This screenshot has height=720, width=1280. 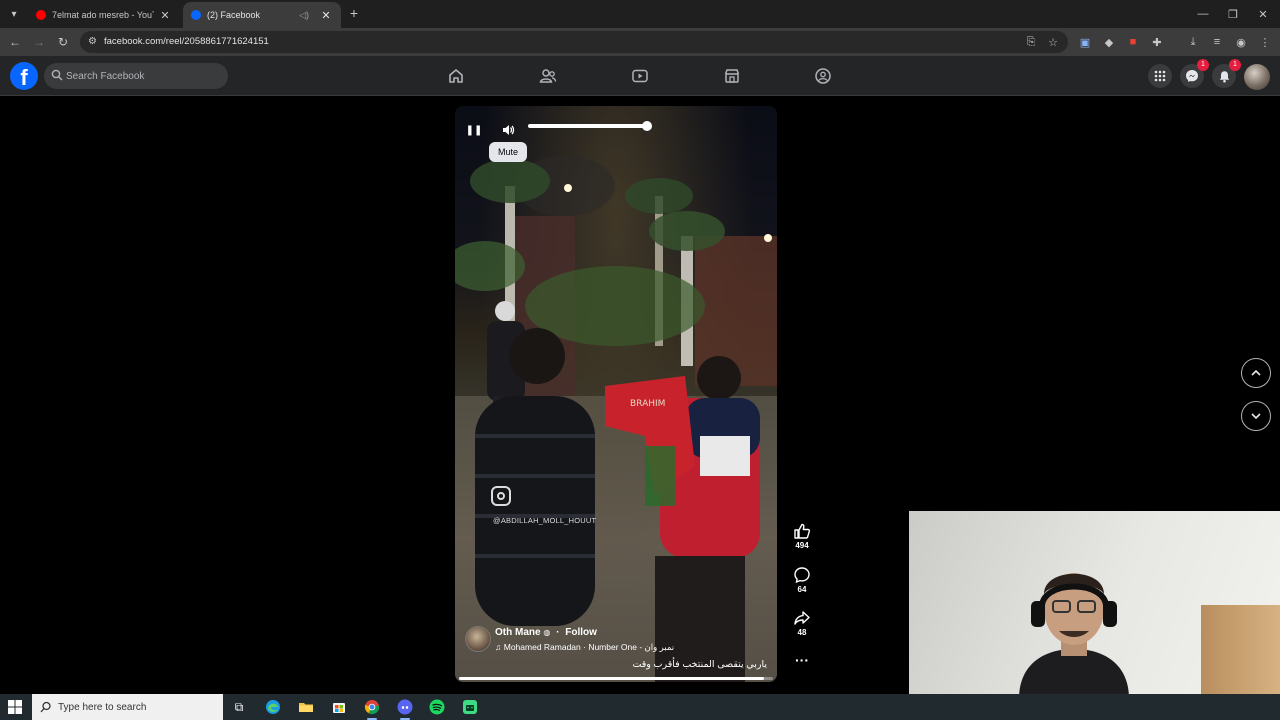 I want to click on back-icon: ←, so click(x=15, y=42).